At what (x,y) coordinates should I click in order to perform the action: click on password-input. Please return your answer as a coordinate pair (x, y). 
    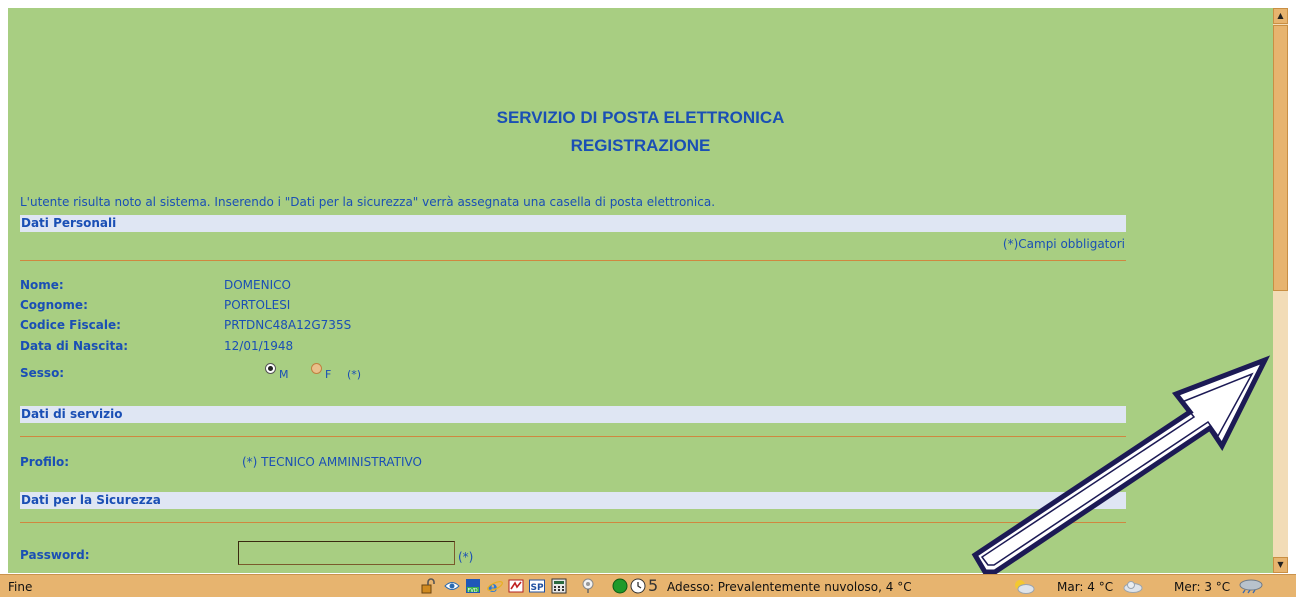
    Looking at the image, I should click on (346, 553).